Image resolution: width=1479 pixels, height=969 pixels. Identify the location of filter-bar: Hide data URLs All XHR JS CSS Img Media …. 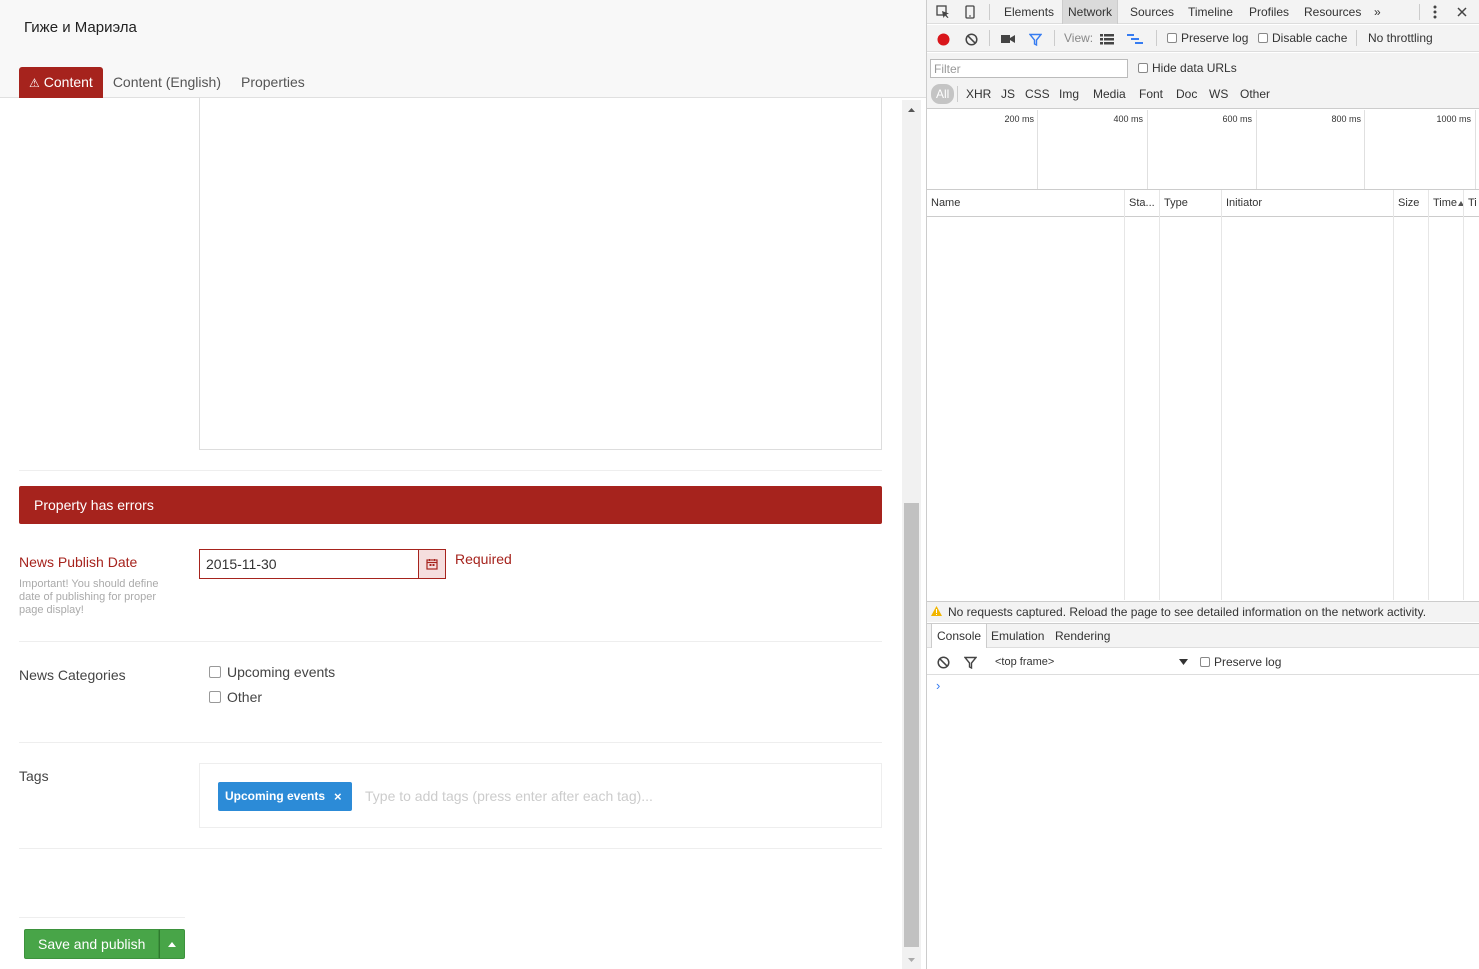
(1203, 81).